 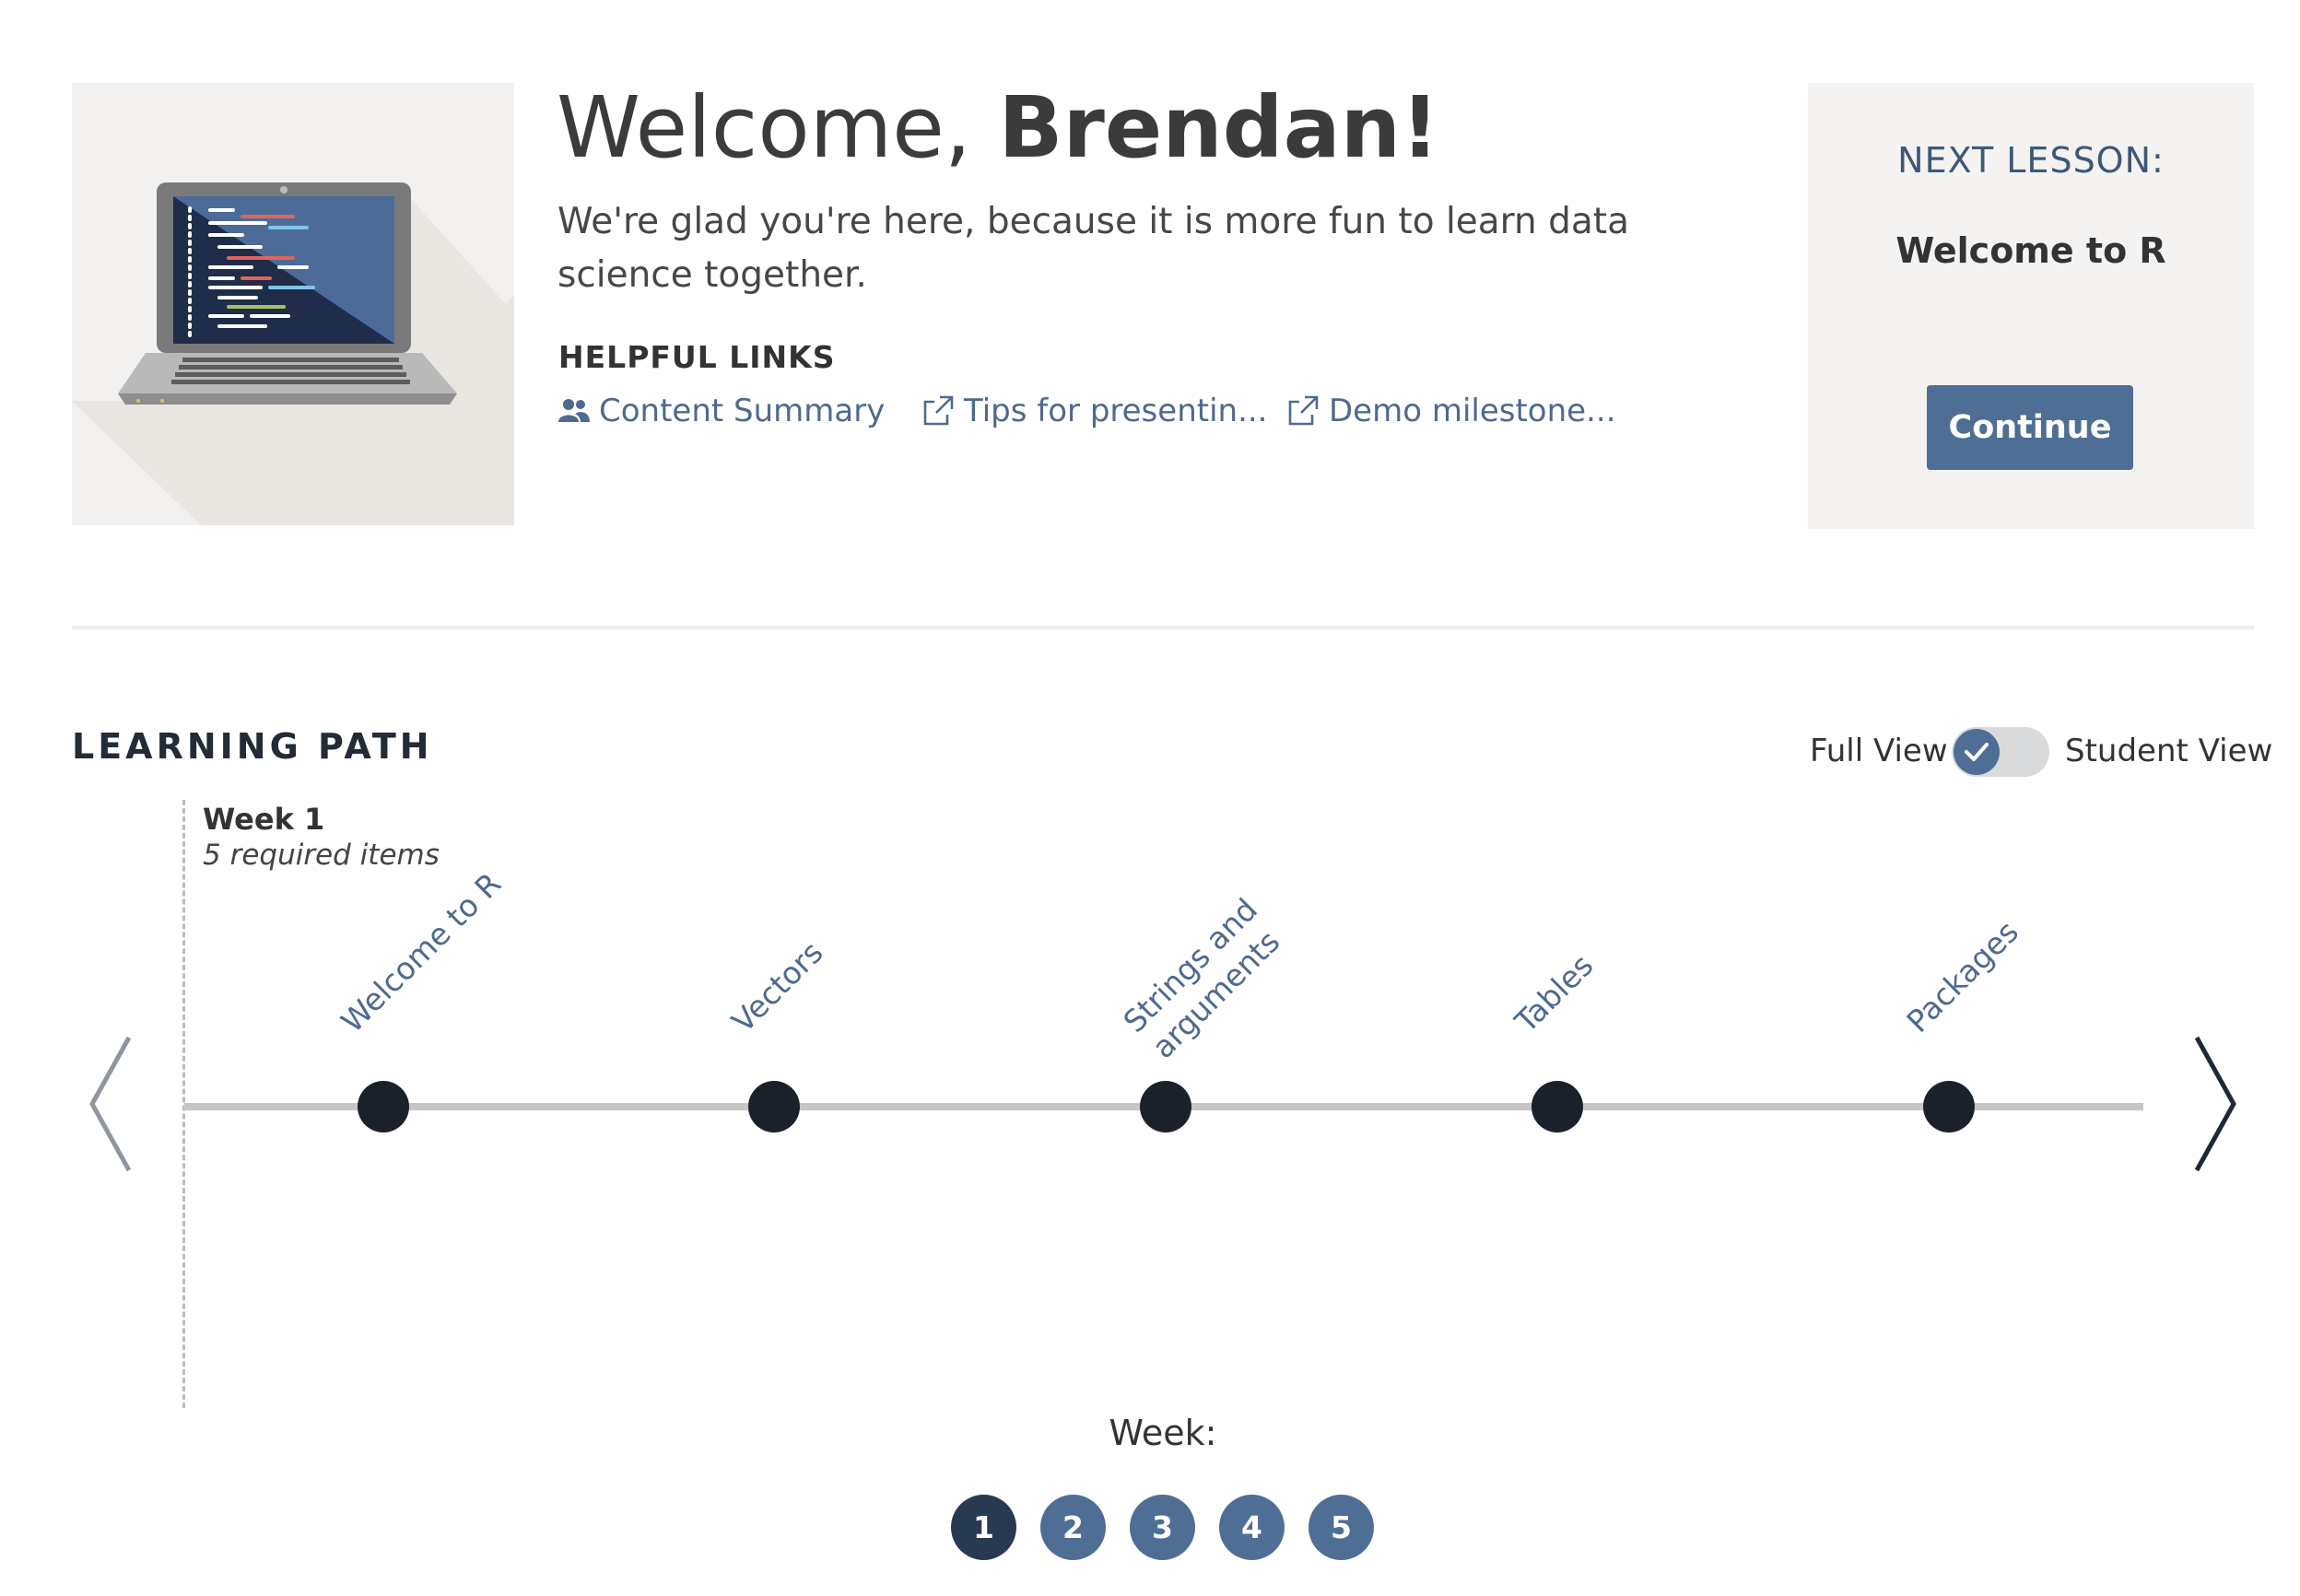 What do you see at coordinates (110, 1104) in the screenshot?
I see `chevron-left-icon` at bounding box center [110, 1104].